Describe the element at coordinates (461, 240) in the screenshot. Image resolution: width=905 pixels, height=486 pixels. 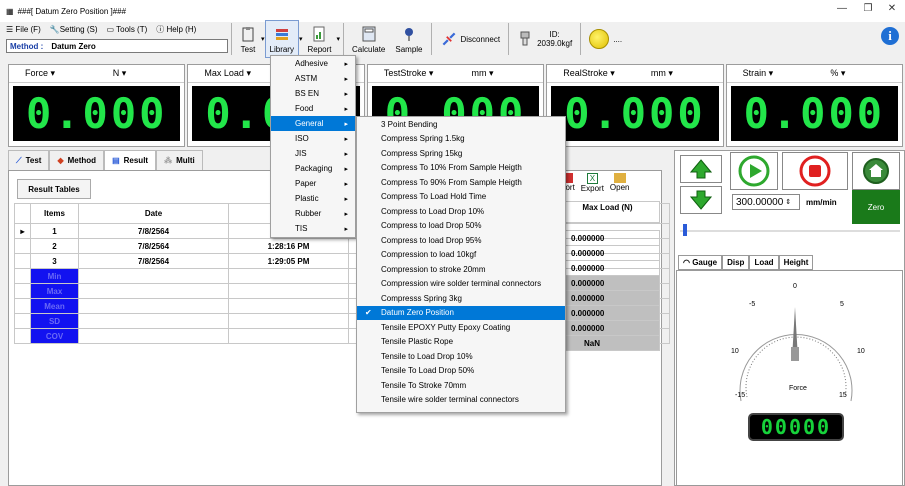
I see `submenu-item: Compress to load Drop 95%` at that location.